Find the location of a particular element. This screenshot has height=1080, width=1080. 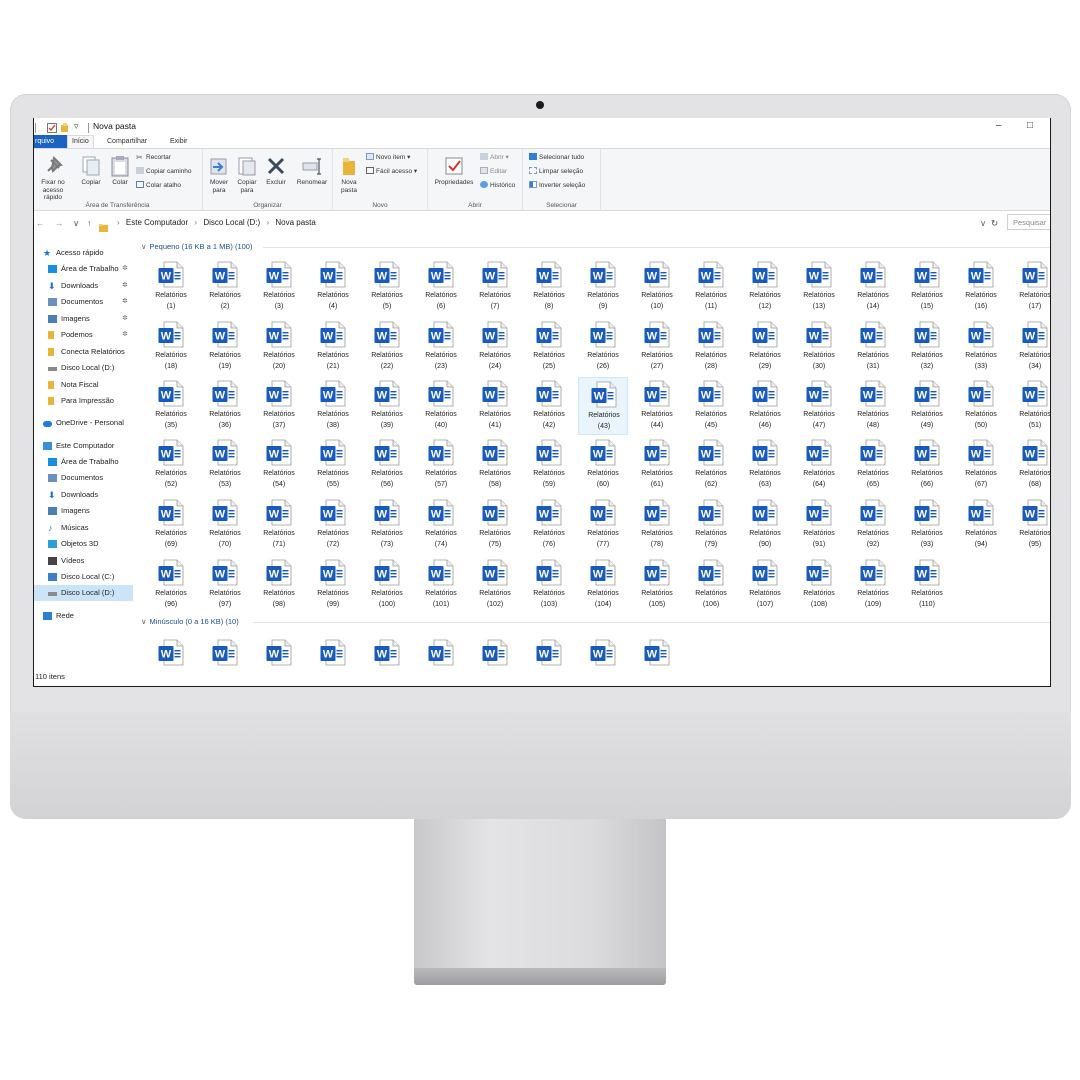

file-item: W Relatórios (90) is located at coordinates (765, 525).